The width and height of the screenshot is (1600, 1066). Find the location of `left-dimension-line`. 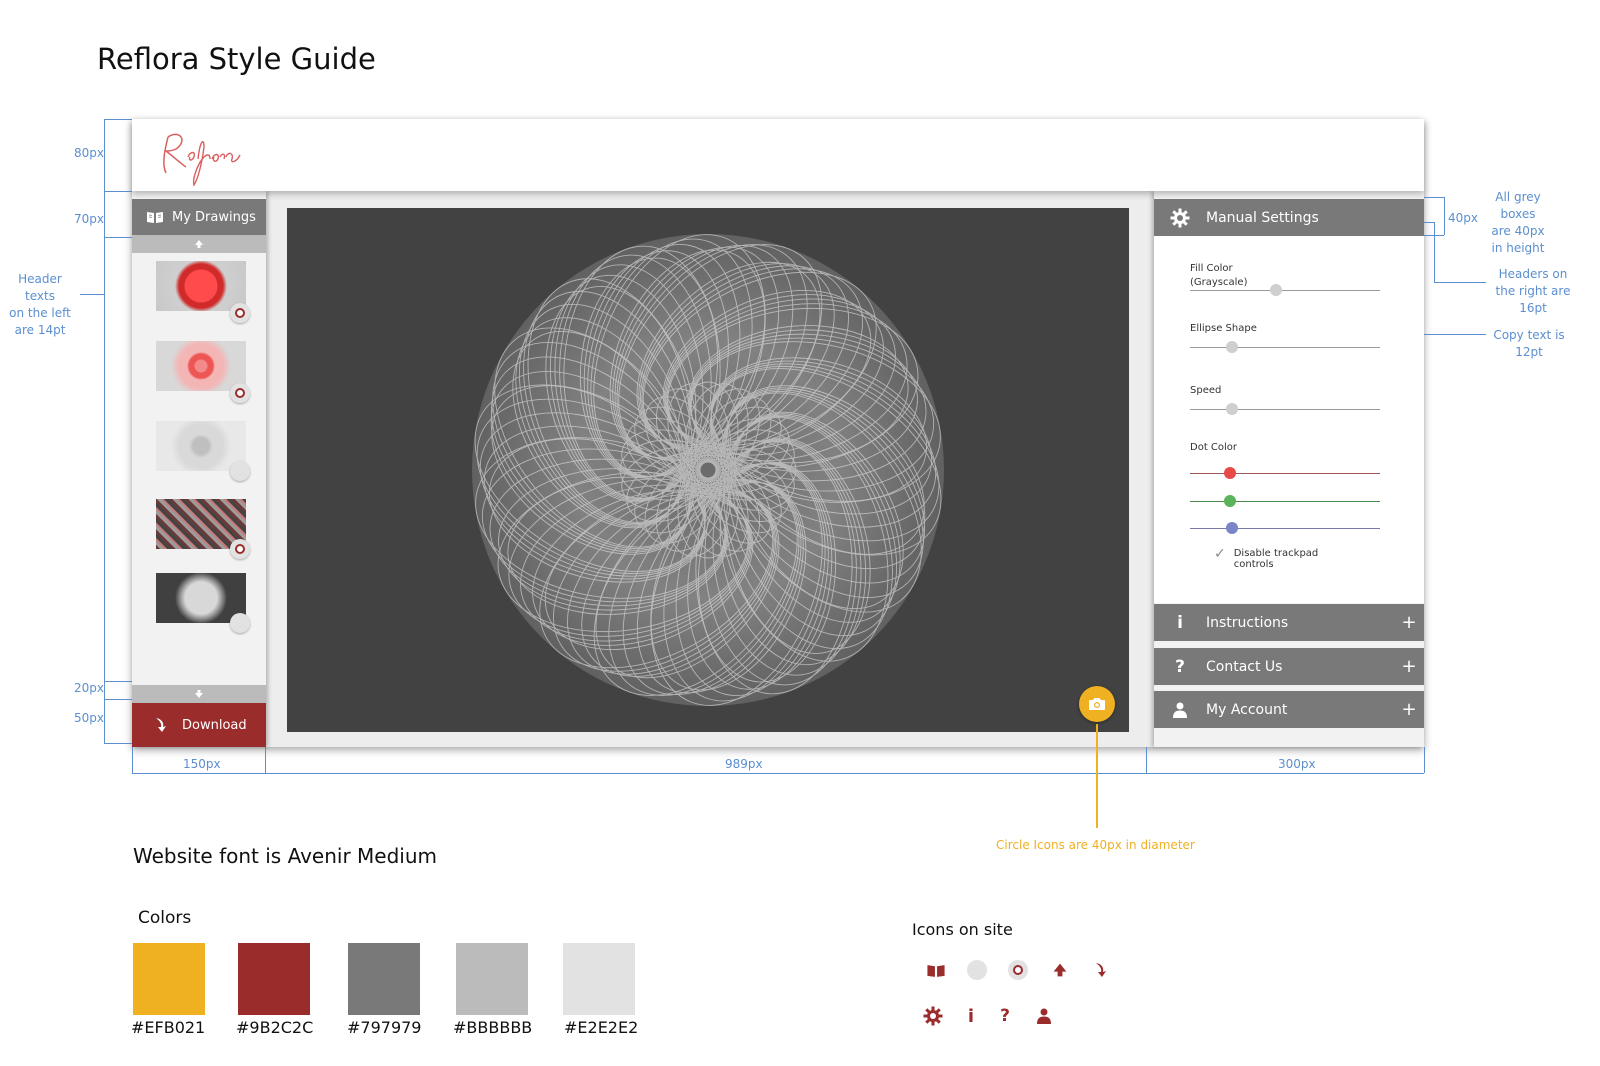

left-dimension-line is located at coordinates (104, 431).